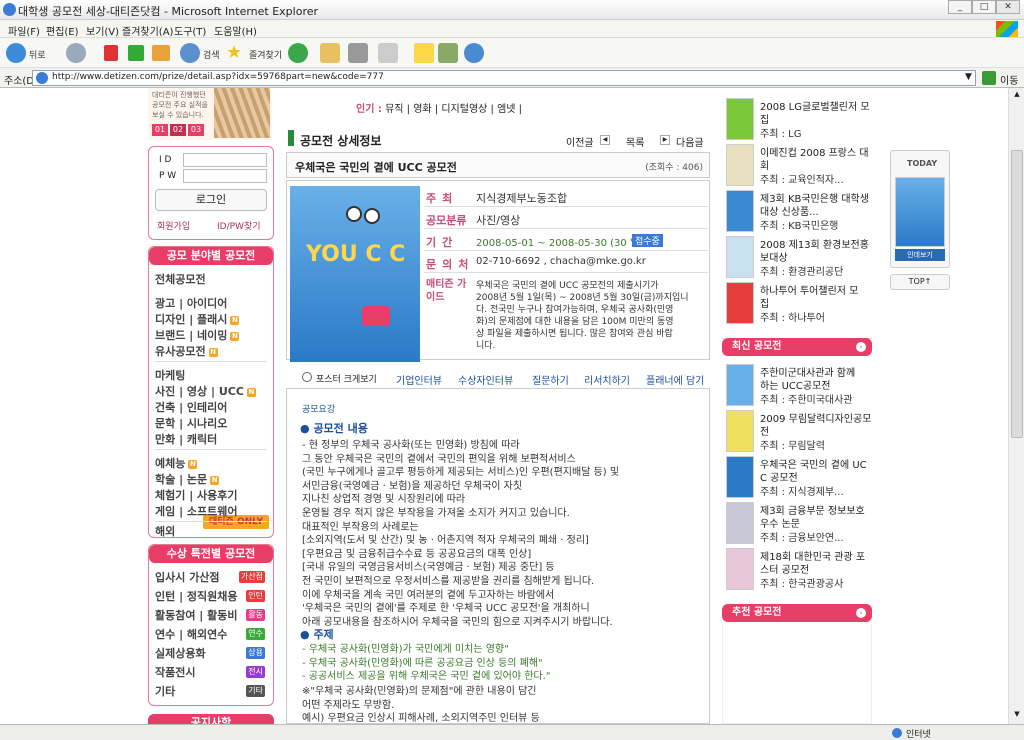 The width and height of the screenshot is (1024, 740). What do you see at coordinates (265, 54) in the screenshot?
I see `favorites-label: 즐겨찾기` at bounding box center [265, 54].